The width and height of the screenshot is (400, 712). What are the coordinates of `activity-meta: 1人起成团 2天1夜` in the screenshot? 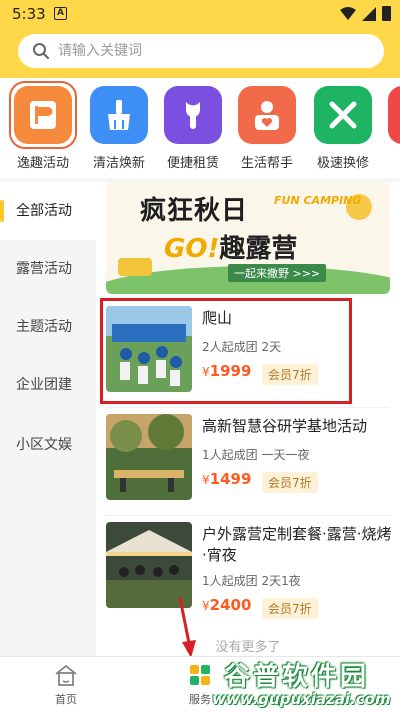 It's located at (251, 581).